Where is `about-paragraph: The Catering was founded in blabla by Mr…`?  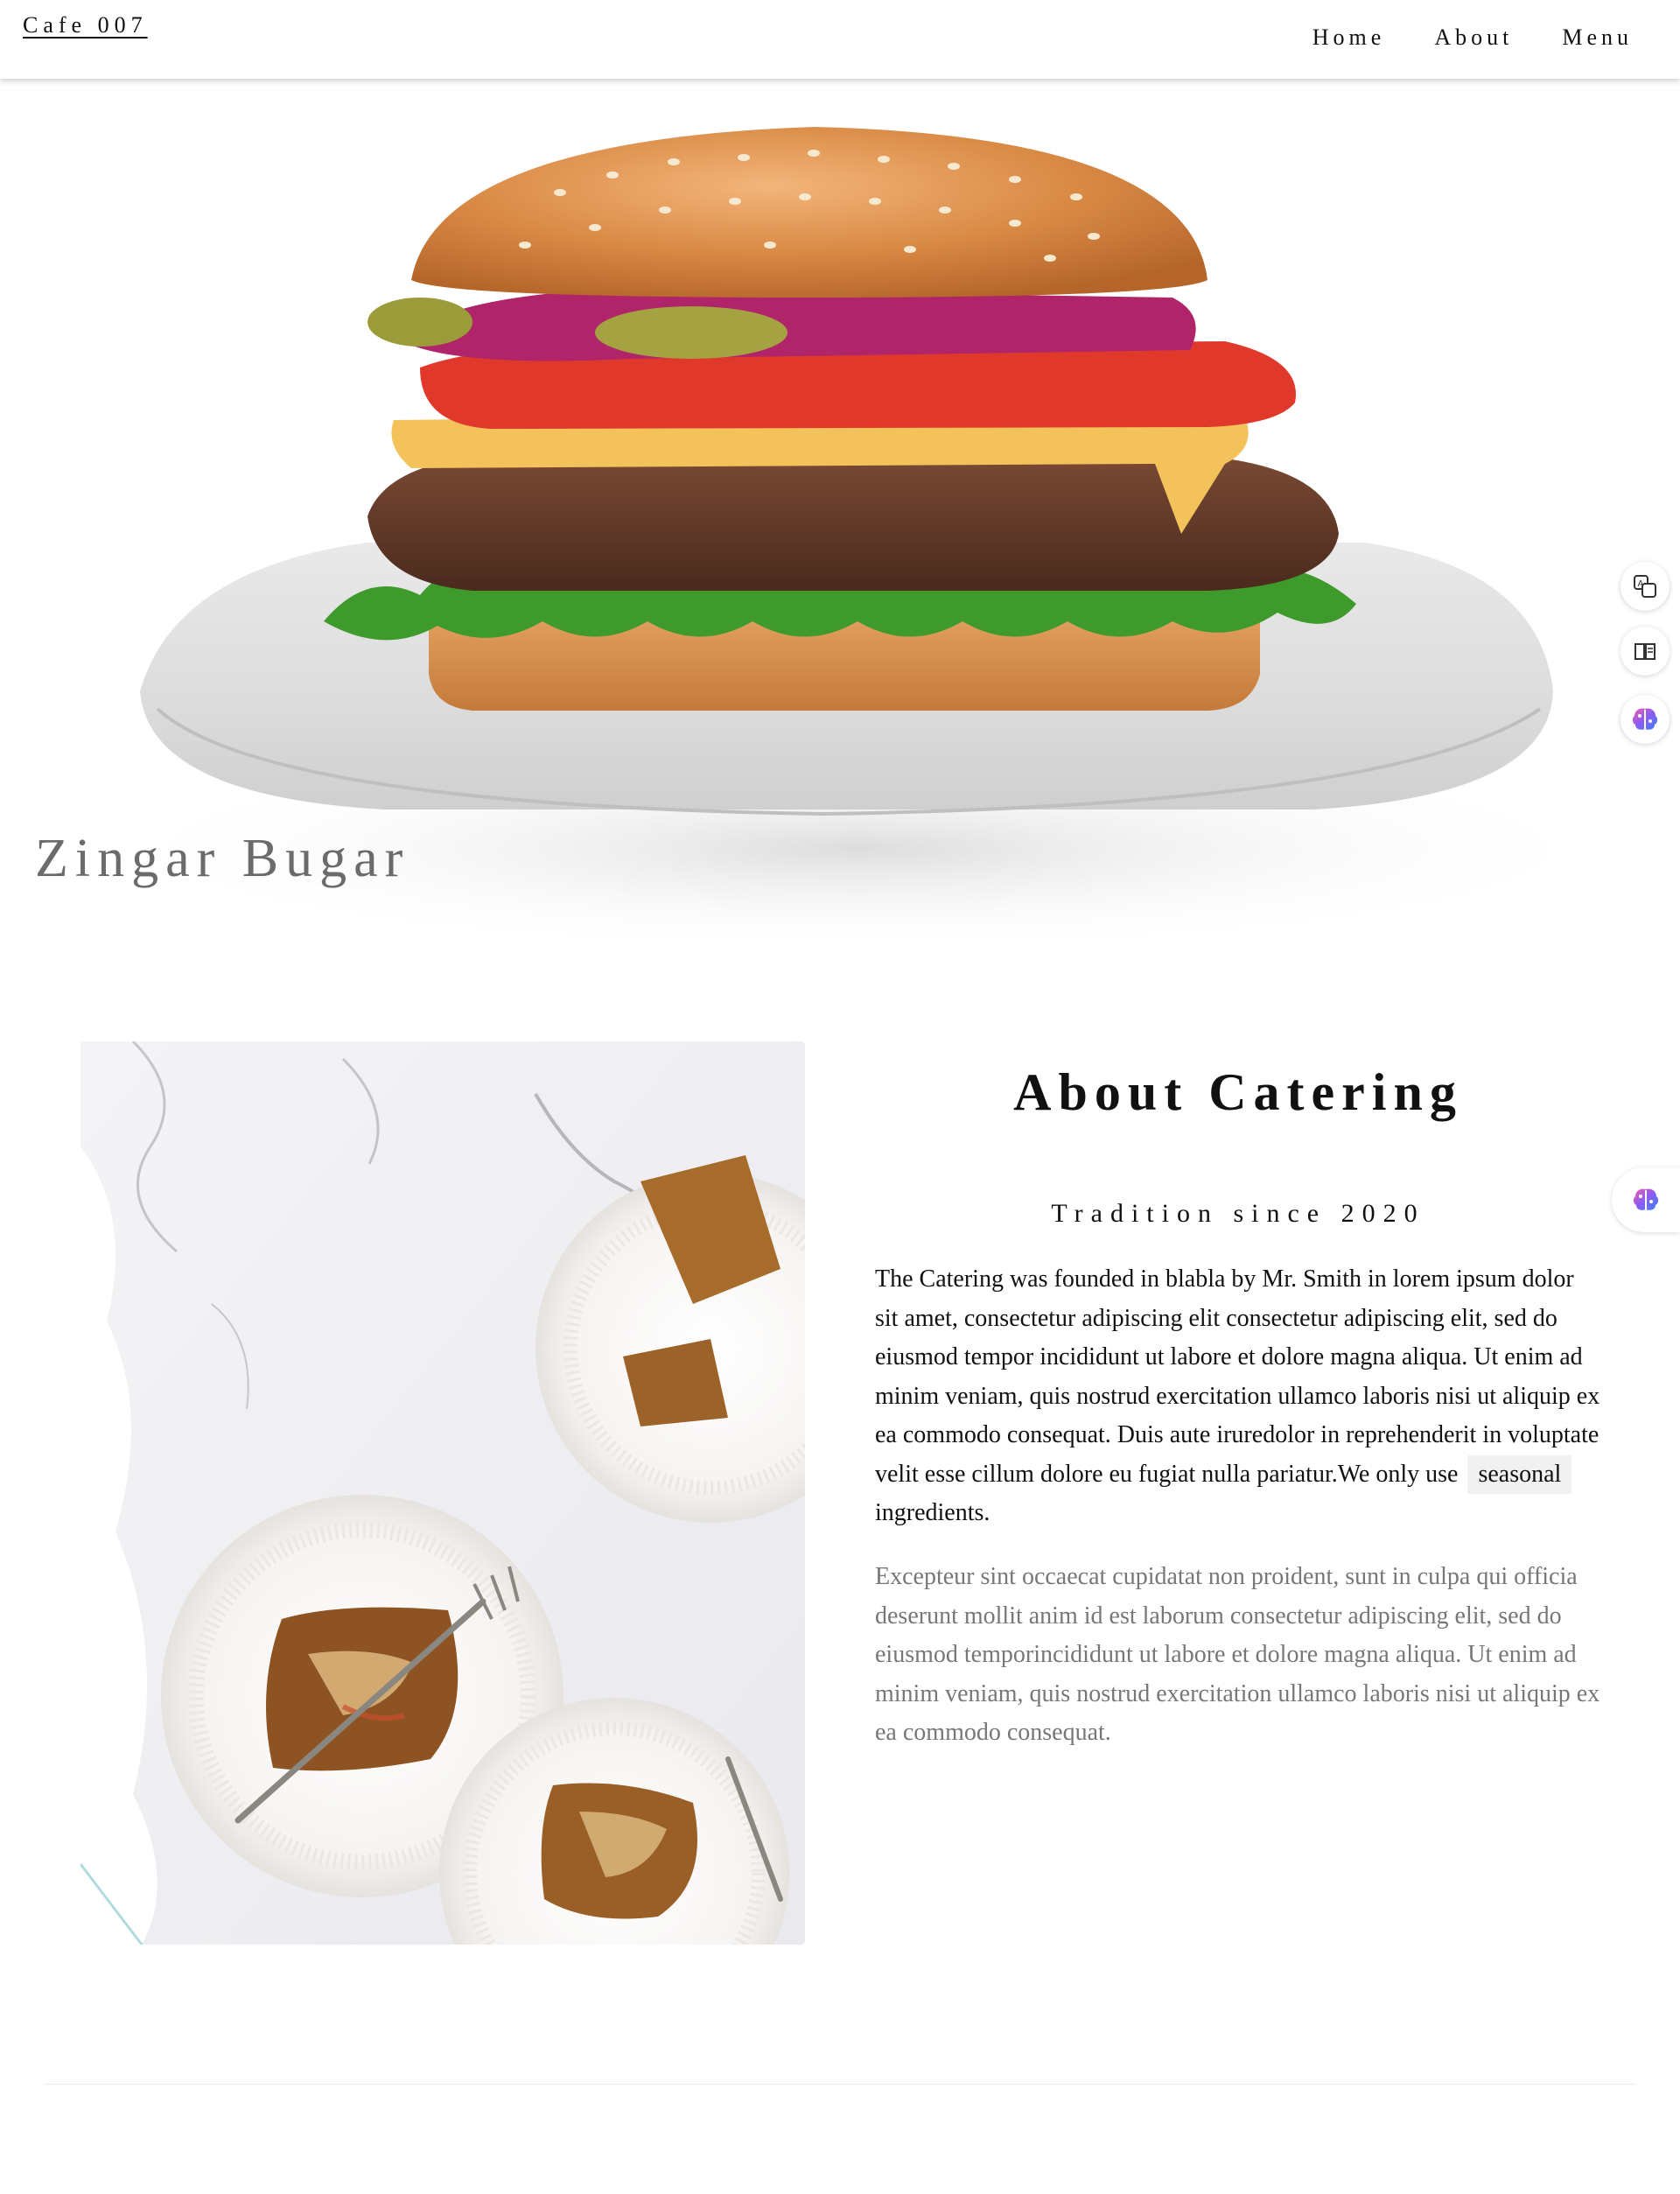 about-paragraph: The Catering was founded in blabla by Mr… is located at coordinates (1238, 1396).